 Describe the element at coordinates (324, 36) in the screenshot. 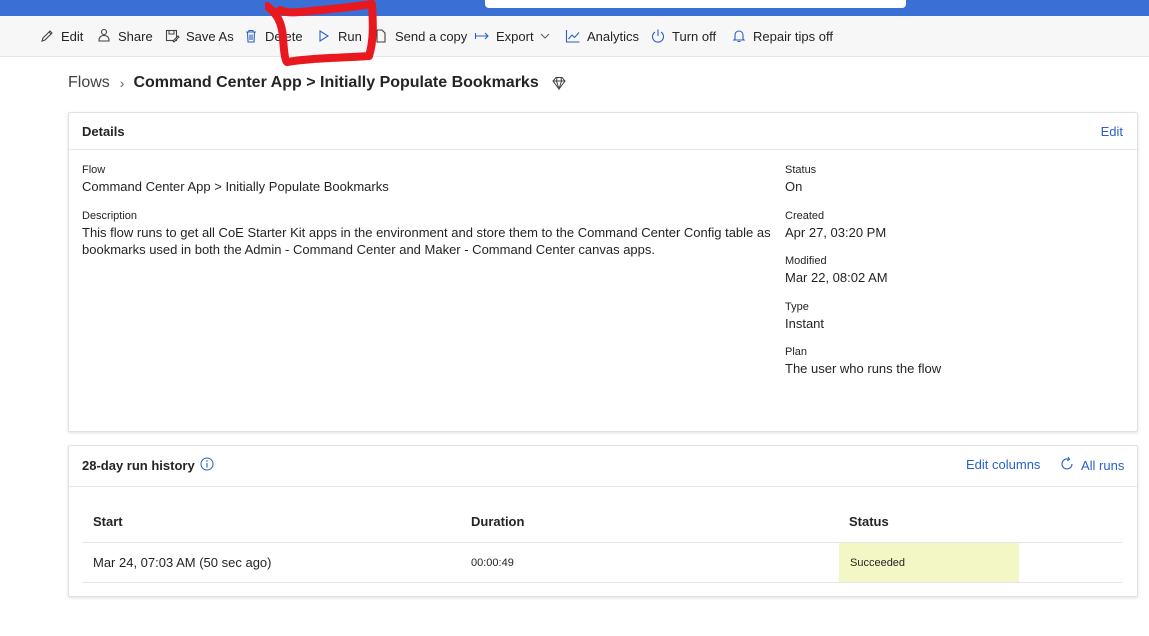

I see `play-icon` at that location.